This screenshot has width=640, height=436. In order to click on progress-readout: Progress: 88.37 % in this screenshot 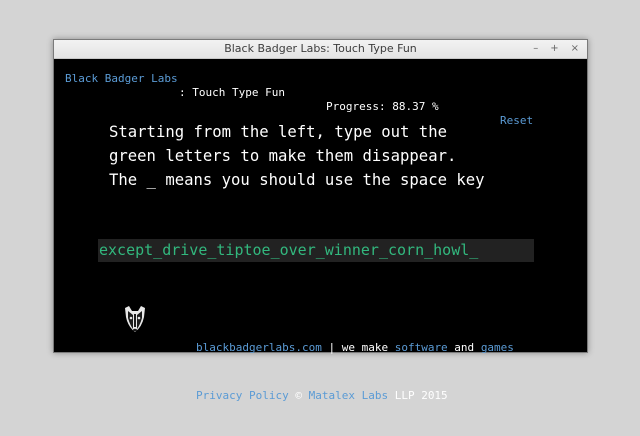, I will do `click(382, 106)`.